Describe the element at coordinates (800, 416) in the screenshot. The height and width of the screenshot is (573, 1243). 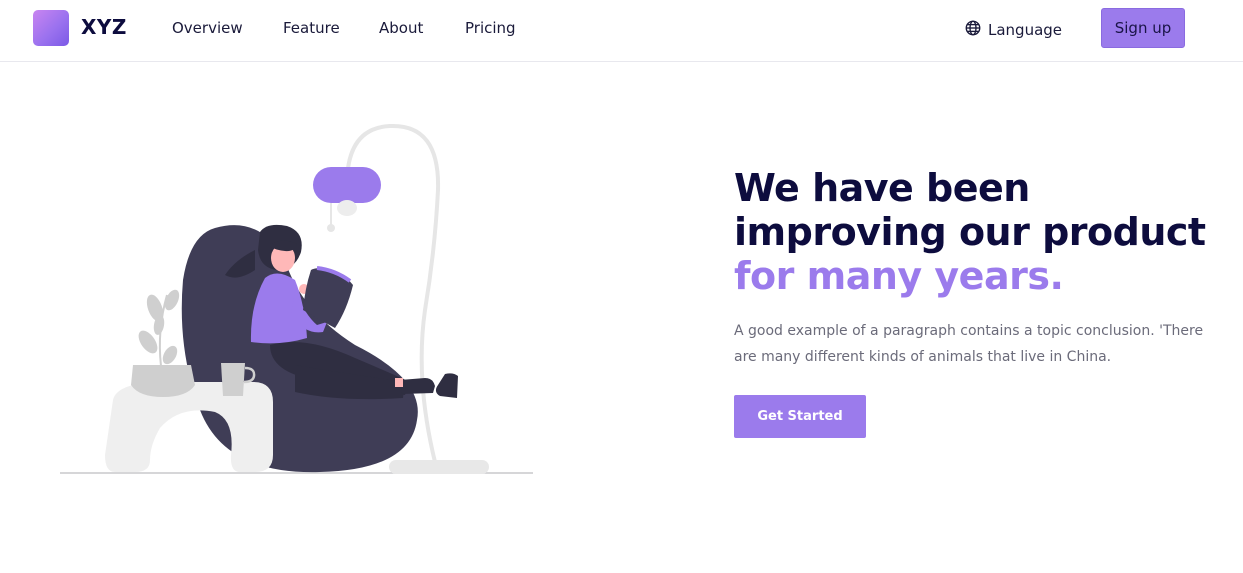
I see `get-started-button: Get Started` at that location.